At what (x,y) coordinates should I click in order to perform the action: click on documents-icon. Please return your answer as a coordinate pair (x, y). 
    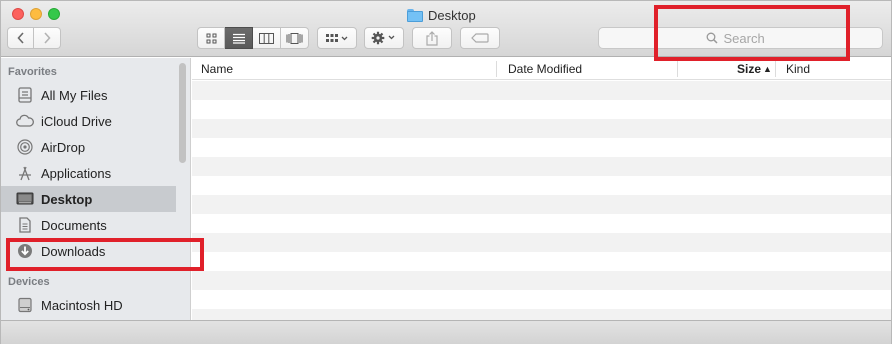
    Looking at the image, I should click on (25, 225).